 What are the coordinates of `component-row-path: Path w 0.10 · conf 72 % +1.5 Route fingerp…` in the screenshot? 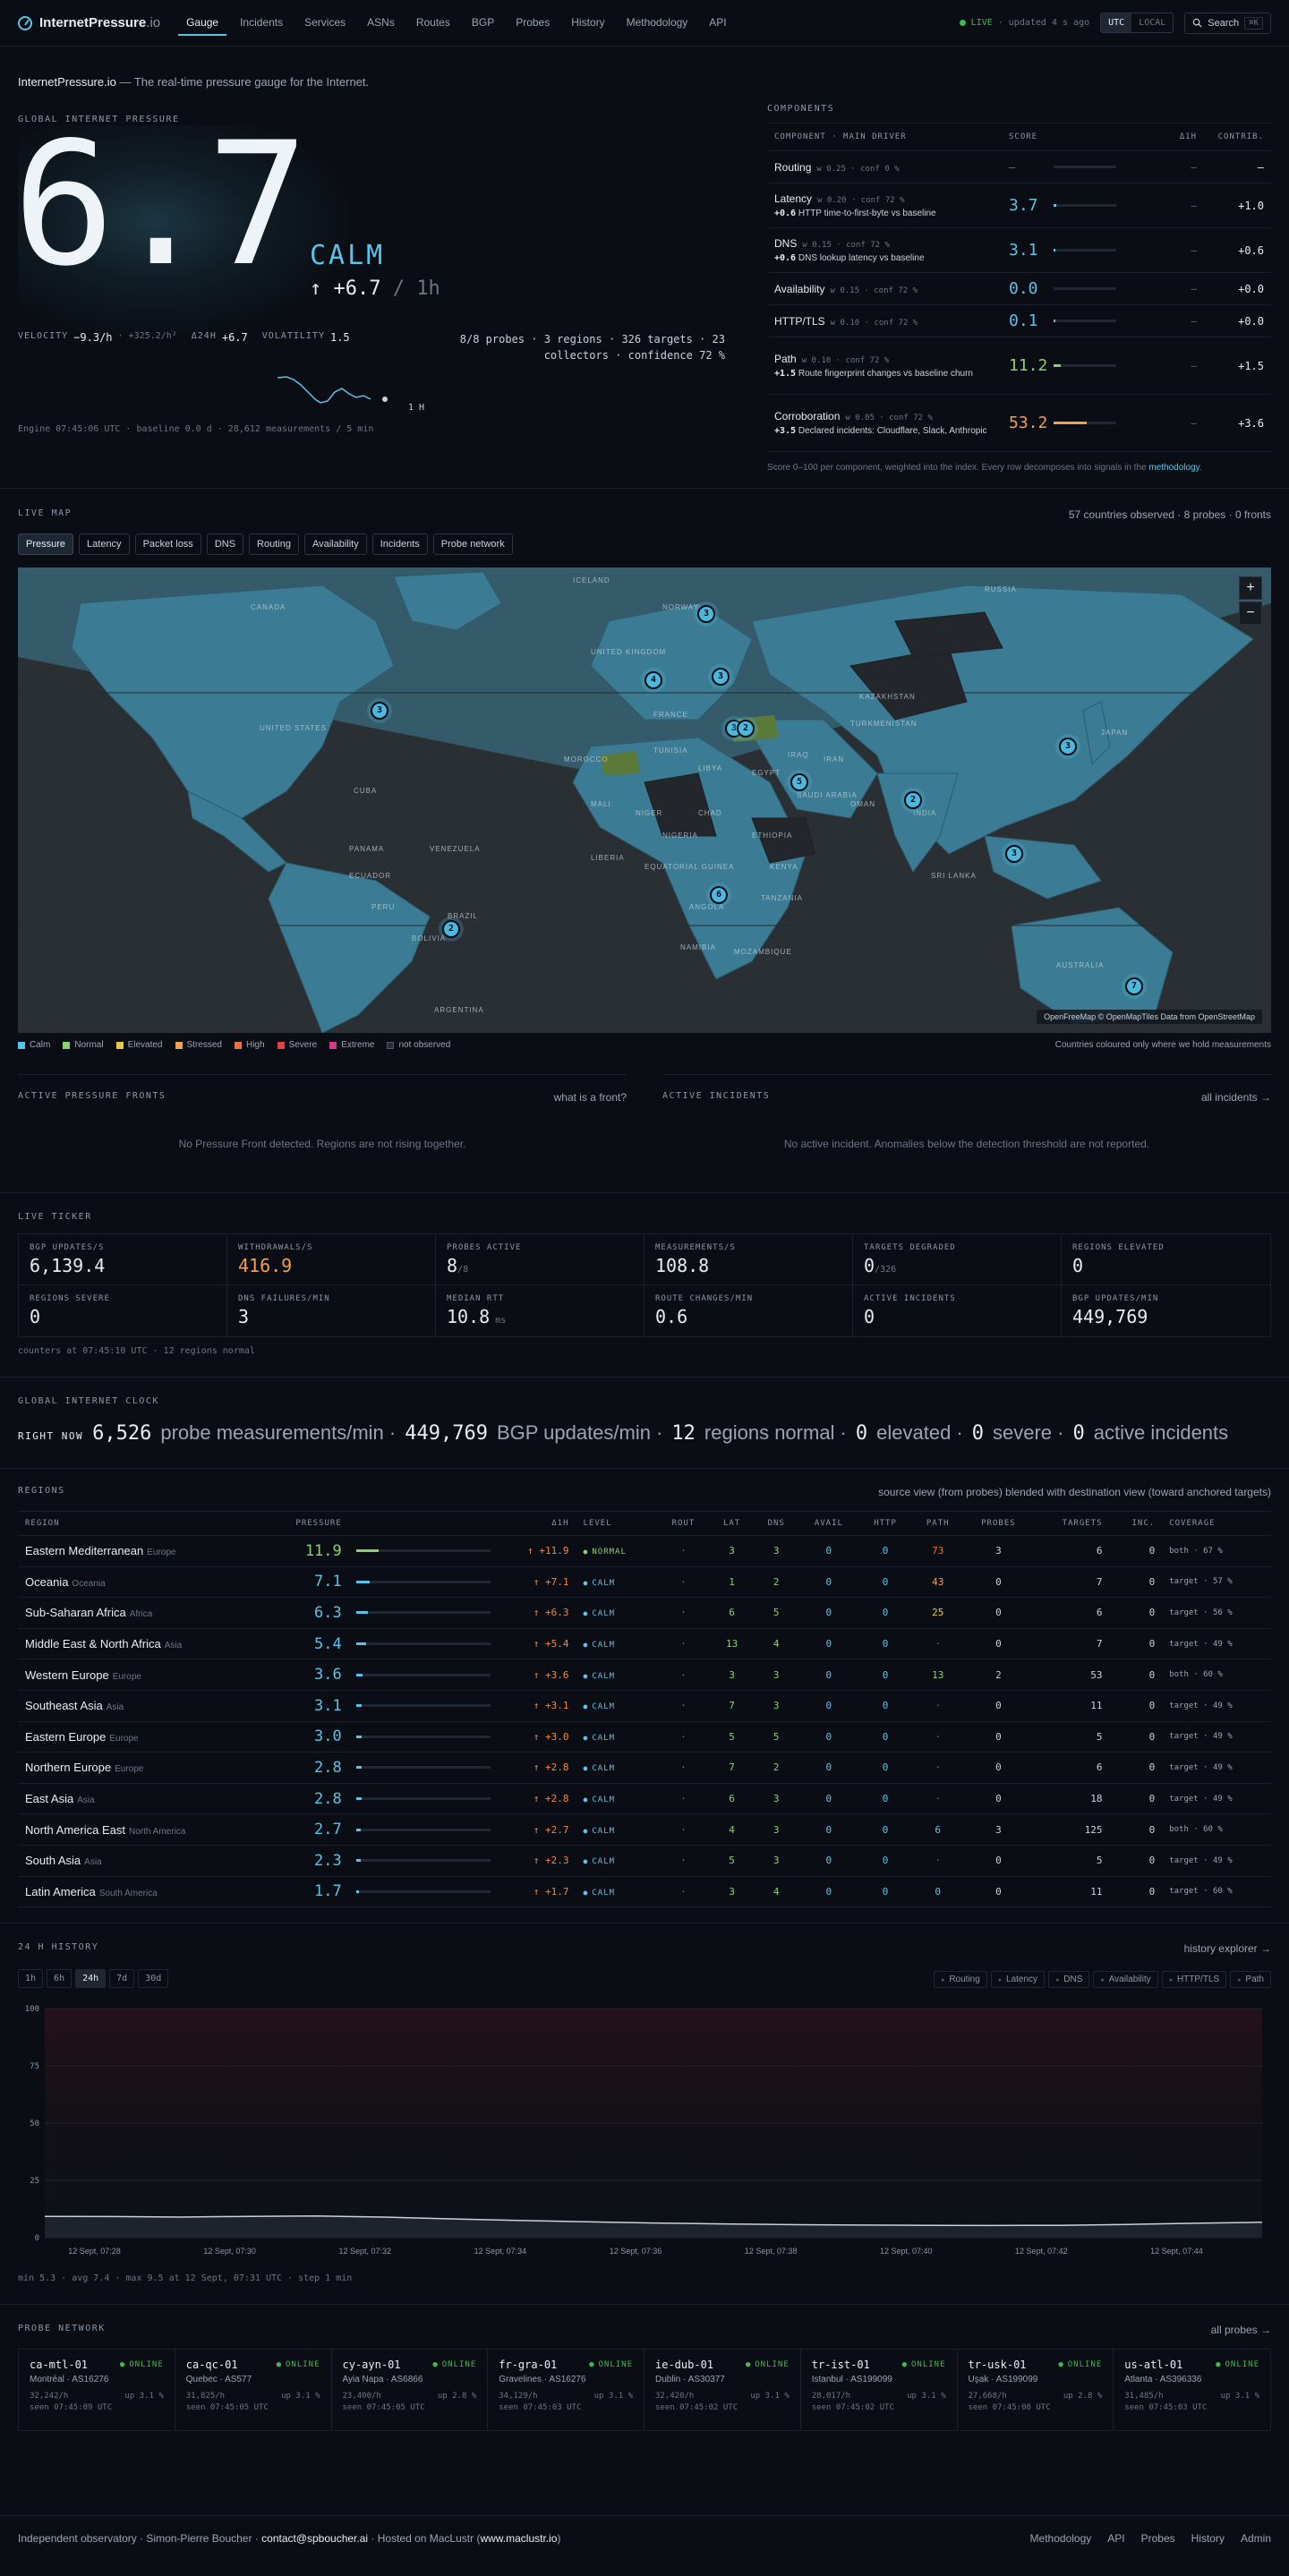 It's located at (1019, 366).